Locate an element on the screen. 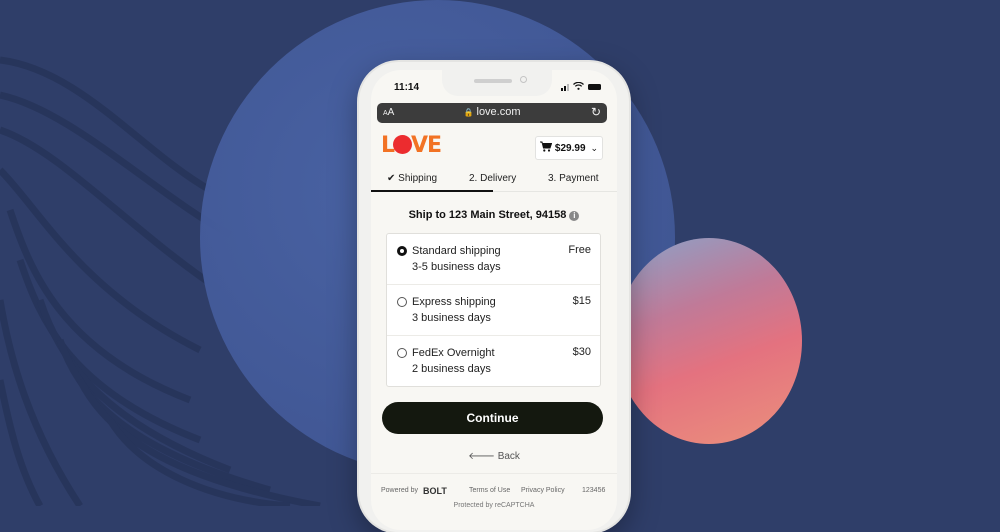  battery-icon is located at coordinates (594, 87).